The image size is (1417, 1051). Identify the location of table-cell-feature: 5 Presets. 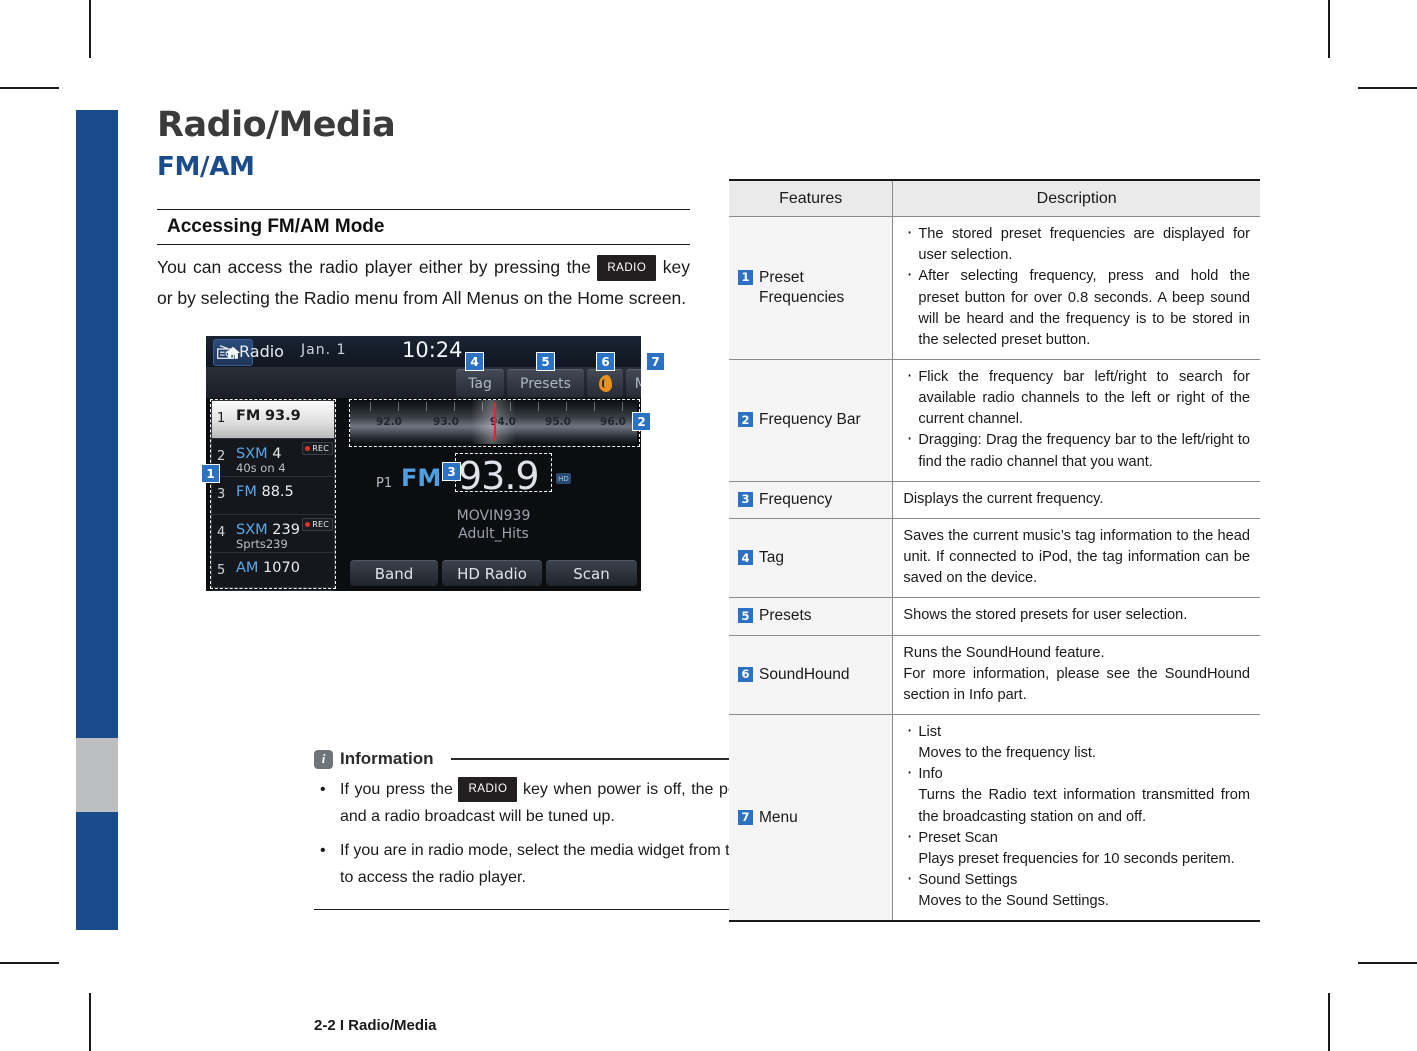
(811, 616).